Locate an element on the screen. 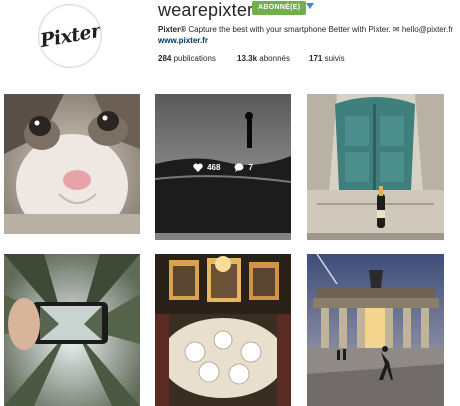 This screenshot has width=460, height=406. post-beach: 468 7 is located at coordinates (223, 167).